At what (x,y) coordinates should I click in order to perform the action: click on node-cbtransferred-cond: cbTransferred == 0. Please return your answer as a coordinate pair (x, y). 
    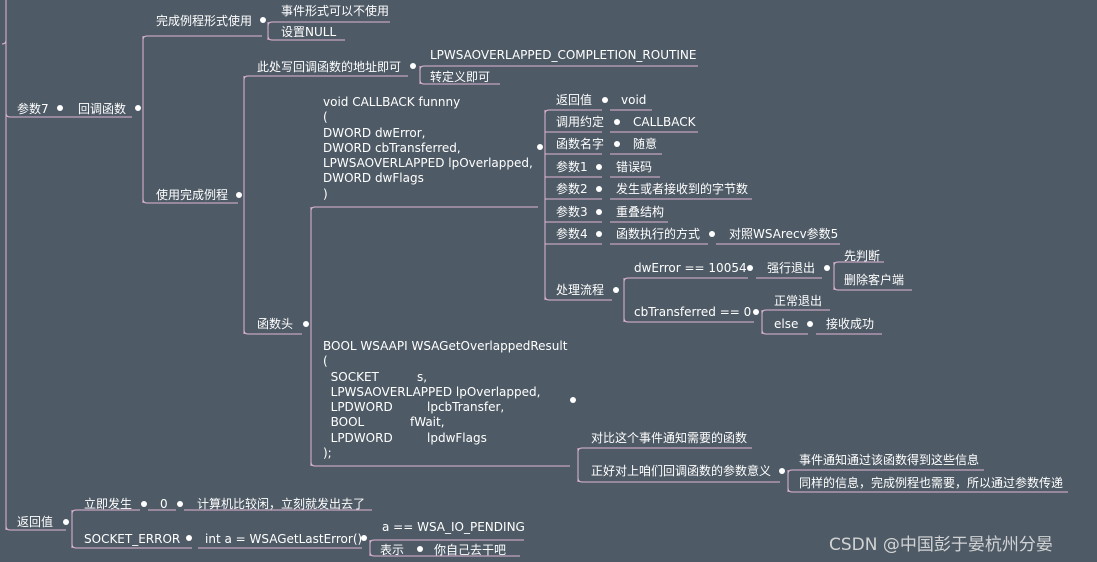
    Looking at the image, I should click on (692, 312).